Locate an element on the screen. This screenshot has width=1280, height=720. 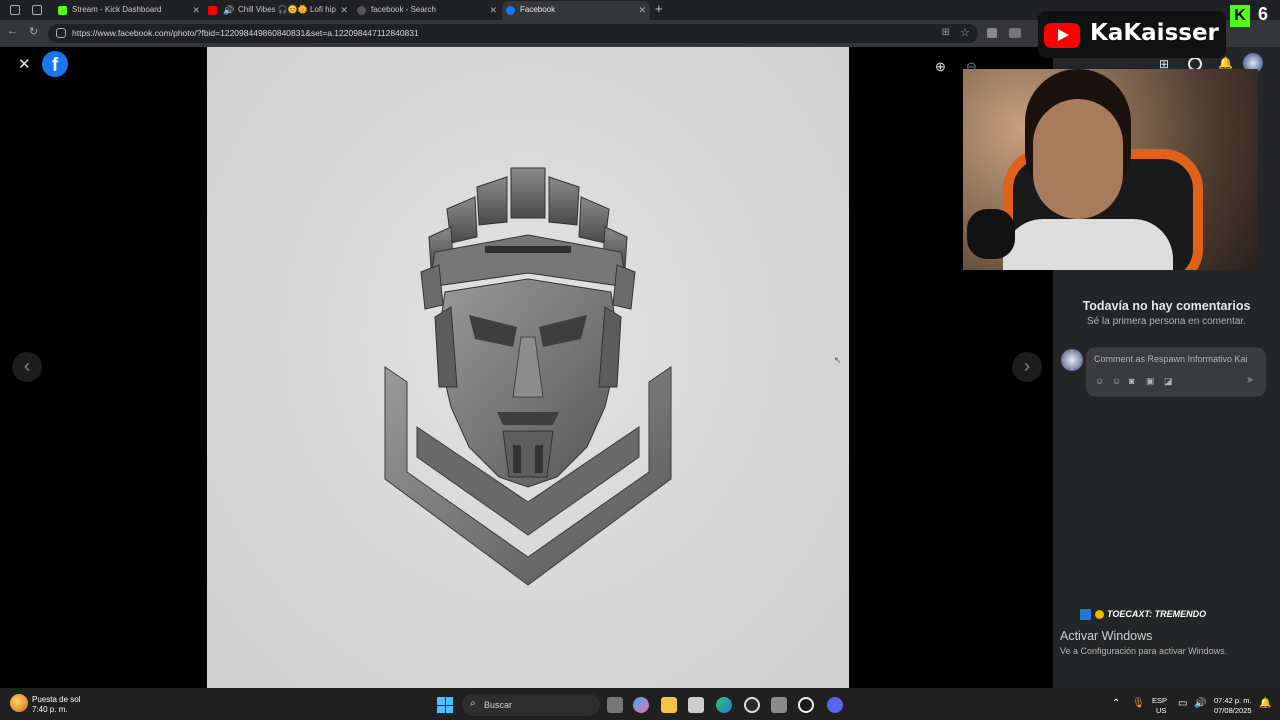
commenter-avatar is located at coordinates (1072, 360).